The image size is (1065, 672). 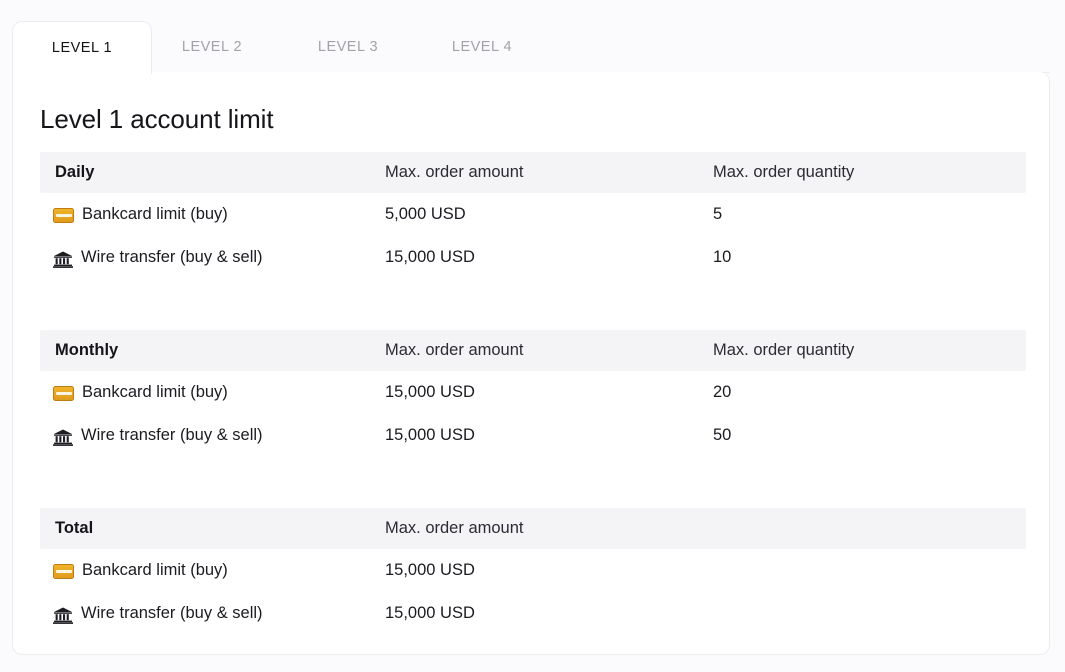 I want to click on table-row: Bankcard limit (buy) 5,000 USD 5, so click(x=533, y=214).